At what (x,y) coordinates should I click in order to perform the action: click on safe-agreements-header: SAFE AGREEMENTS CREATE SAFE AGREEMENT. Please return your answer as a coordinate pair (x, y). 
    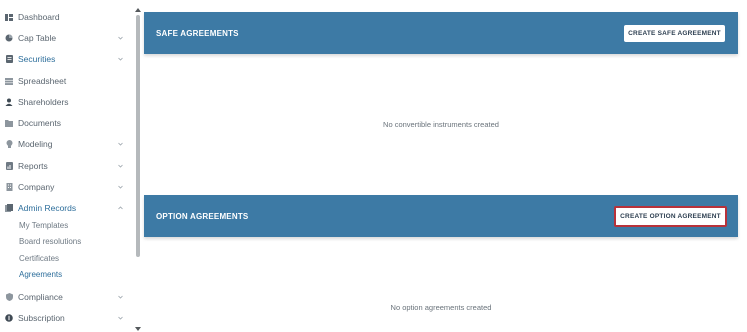
    Looking at the image, I should click on (441, 33).